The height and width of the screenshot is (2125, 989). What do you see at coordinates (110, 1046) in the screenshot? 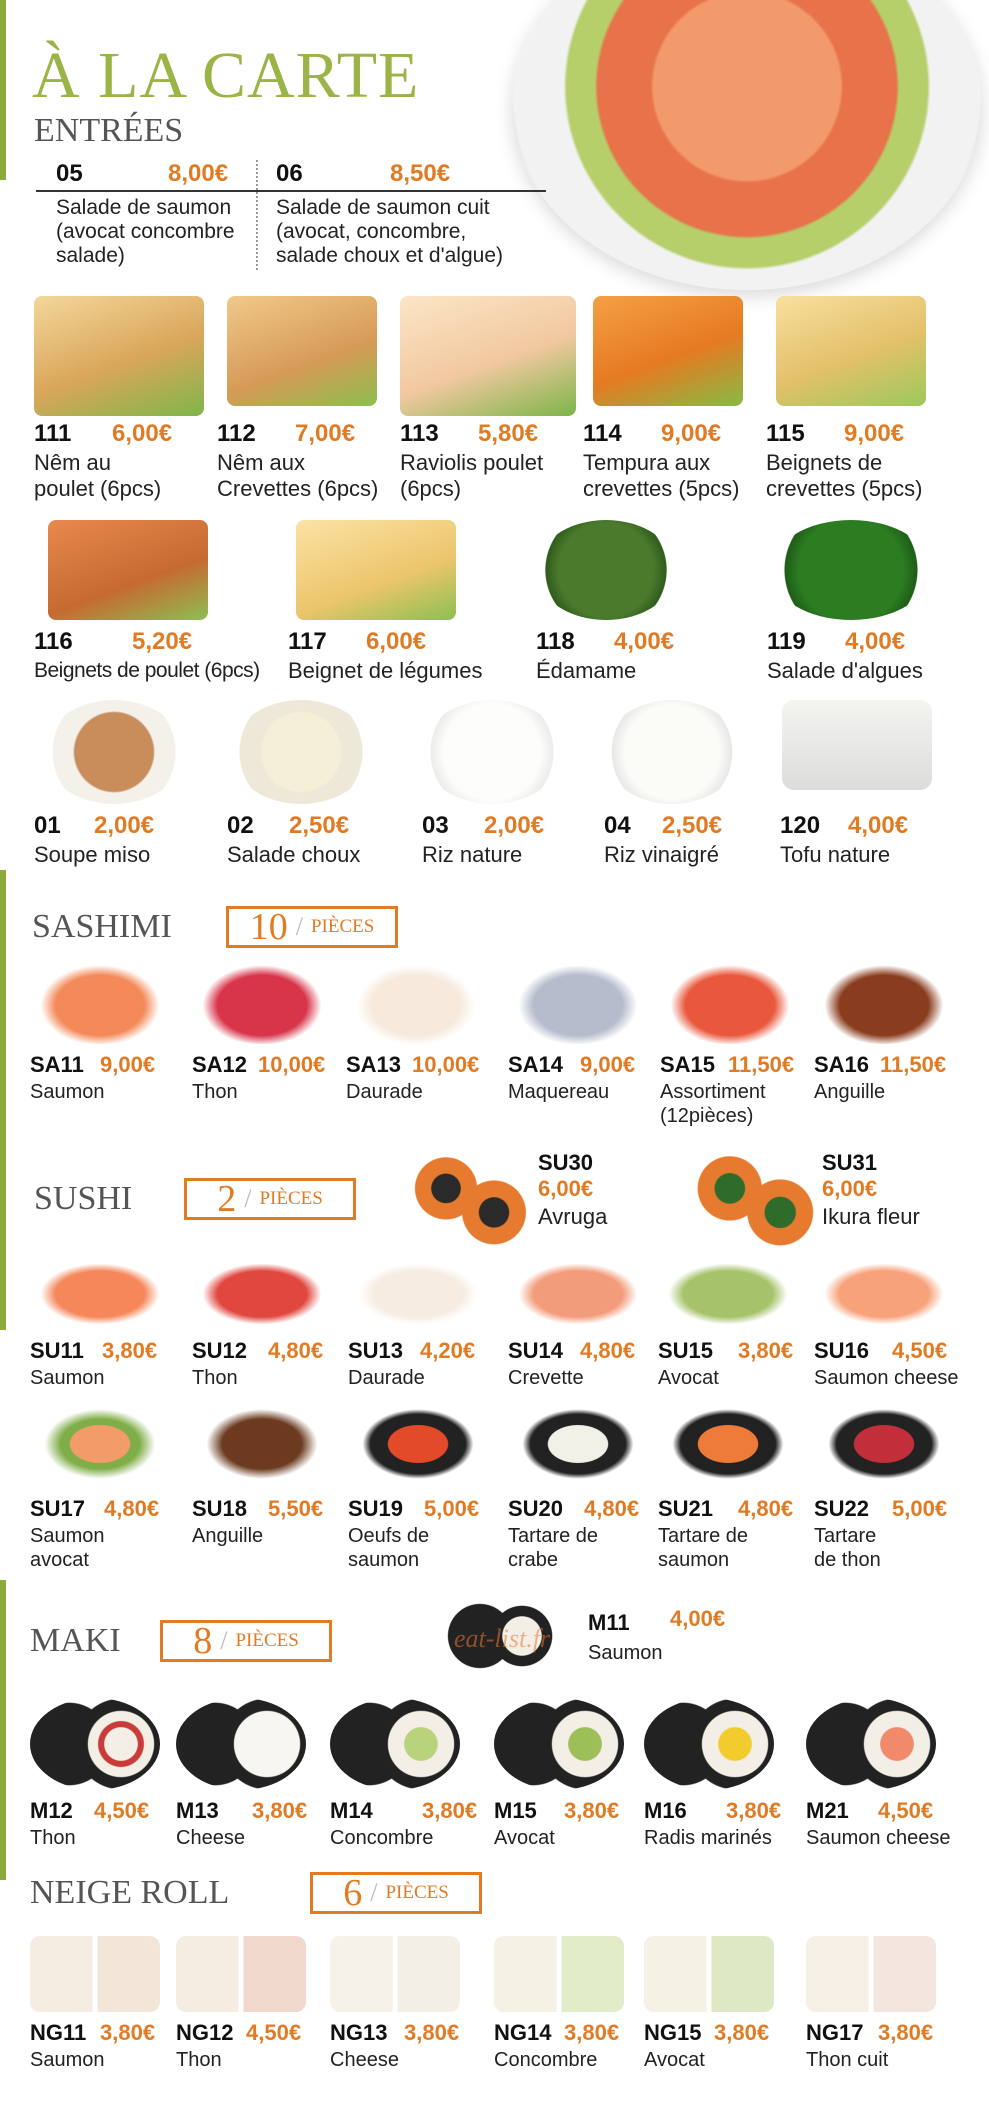
I see `menu-item: SA11 9,00€ Saumon` at bounding box center [110, 1046].